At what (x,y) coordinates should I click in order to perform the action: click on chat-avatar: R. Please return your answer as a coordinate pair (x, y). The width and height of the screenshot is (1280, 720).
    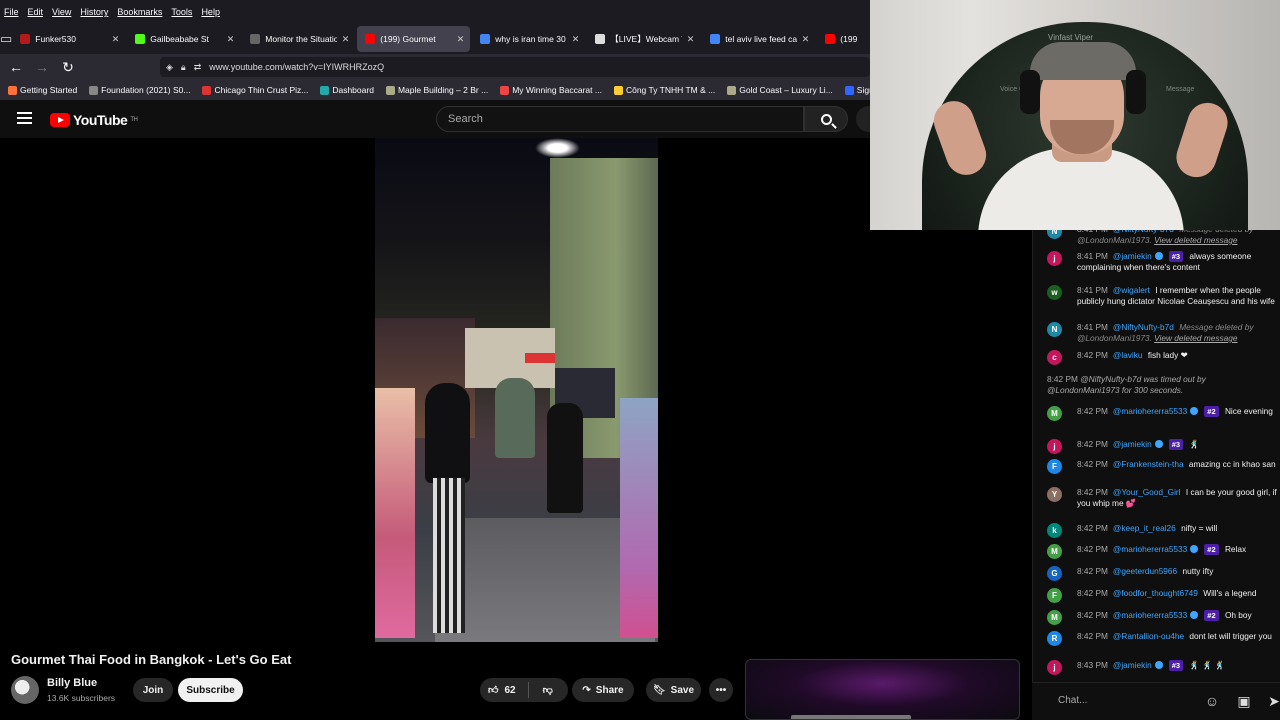
    Looking at the image, I should click on (1054, 638).